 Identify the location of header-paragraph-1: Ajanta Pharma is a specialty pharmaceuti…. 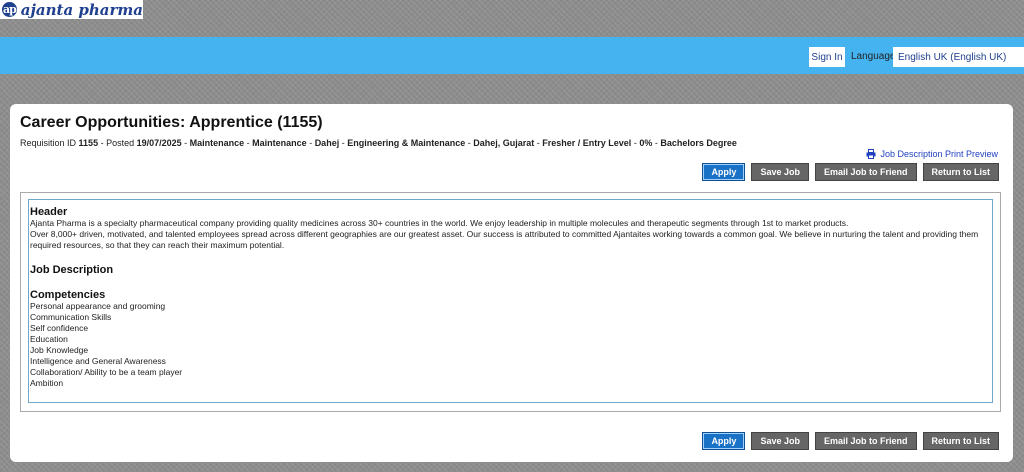
(439, 223).